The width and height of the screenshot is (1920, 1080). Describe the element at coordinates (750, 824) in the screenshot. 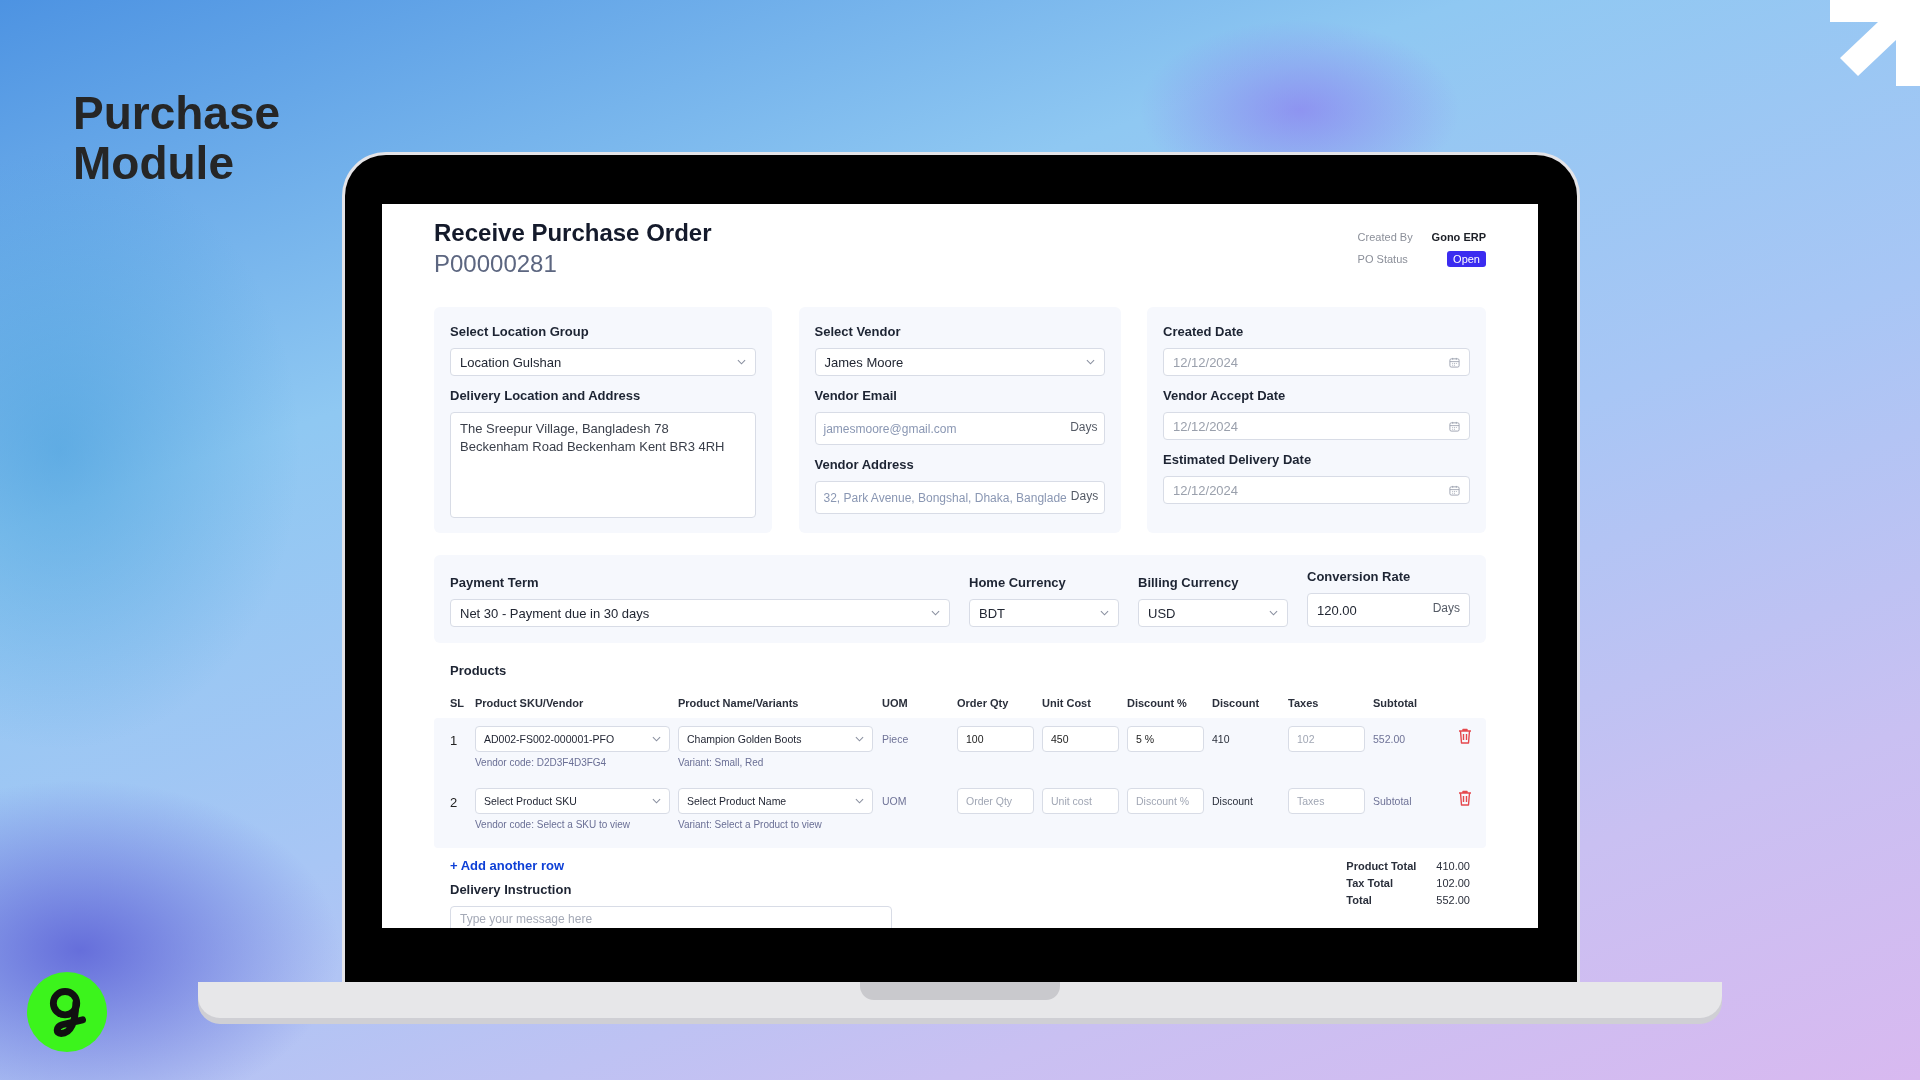

I see `variant-text: Variant: Select a Product to view` at that location.